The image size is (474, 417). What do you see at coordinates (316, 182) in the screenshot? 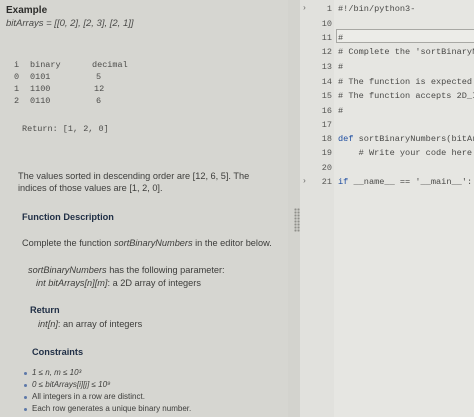
I see `line-number-row: › 21` at bounding box center [316, 182].